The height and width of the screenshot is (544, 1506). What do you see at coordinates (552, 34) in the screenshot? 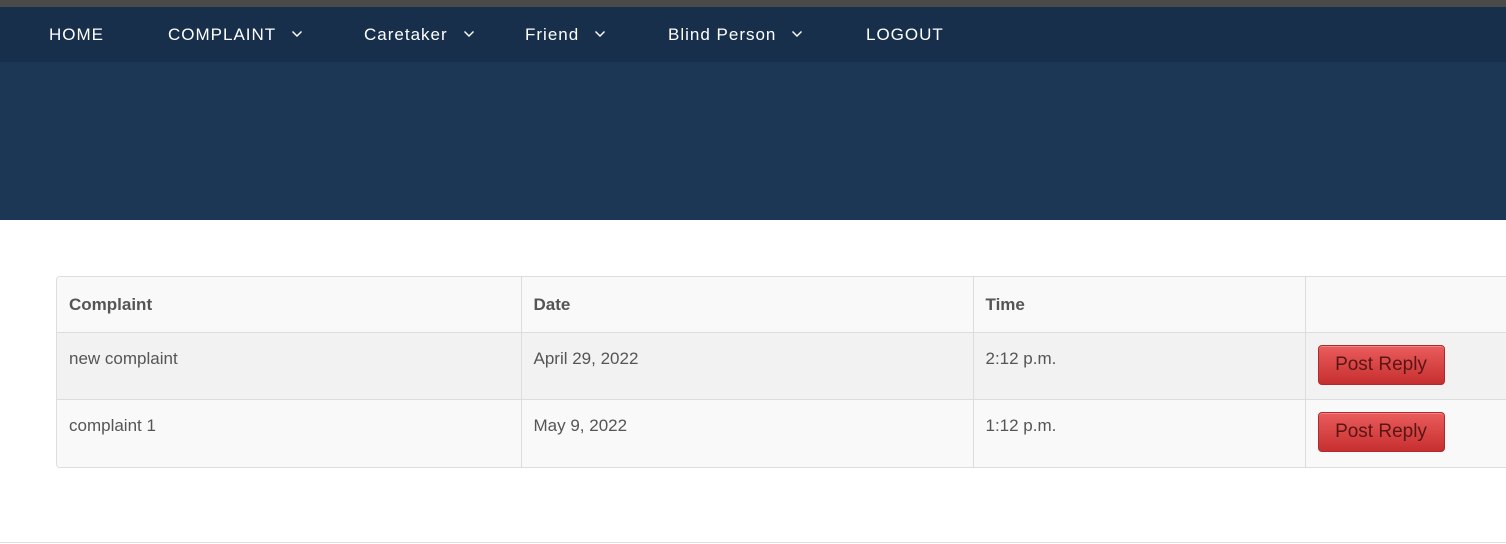
I see `nav-friend-label: Friend` at bounding box center [552, 34].